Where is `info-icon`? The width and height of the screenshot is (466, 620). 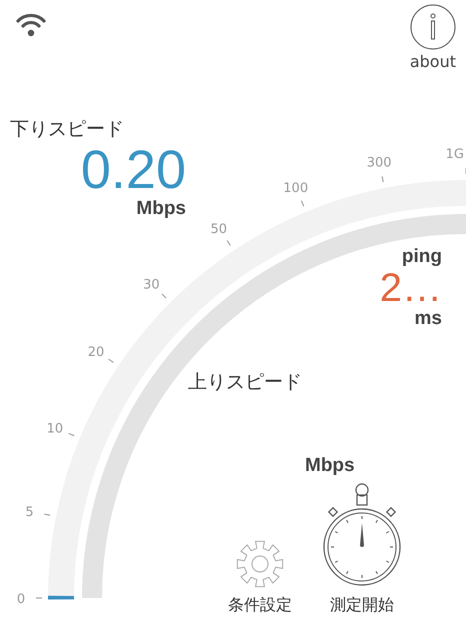 info-icon is located at coordinates (433, 27).